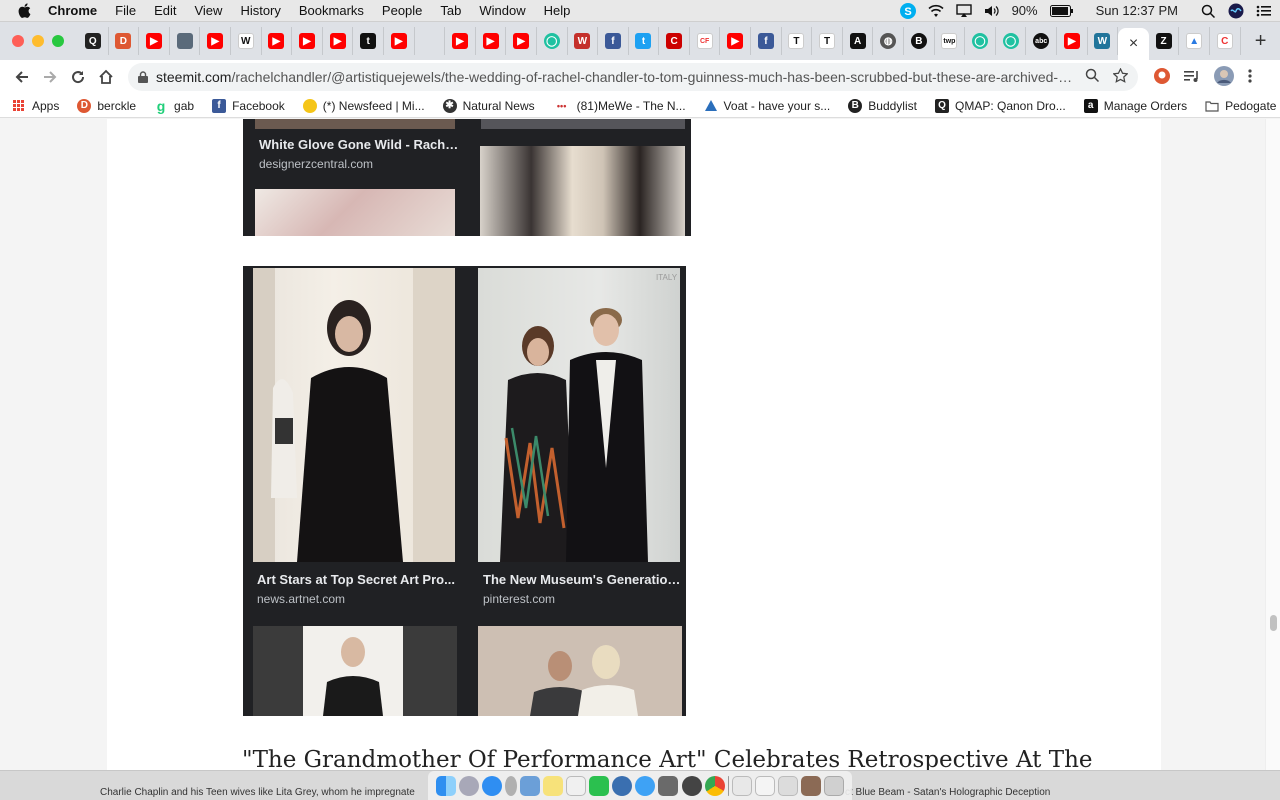 This screenshot has width=1280, height=800. Describe the element at coordinates (260, 10) in the screenshot. I see `menu-history: History` at that location.